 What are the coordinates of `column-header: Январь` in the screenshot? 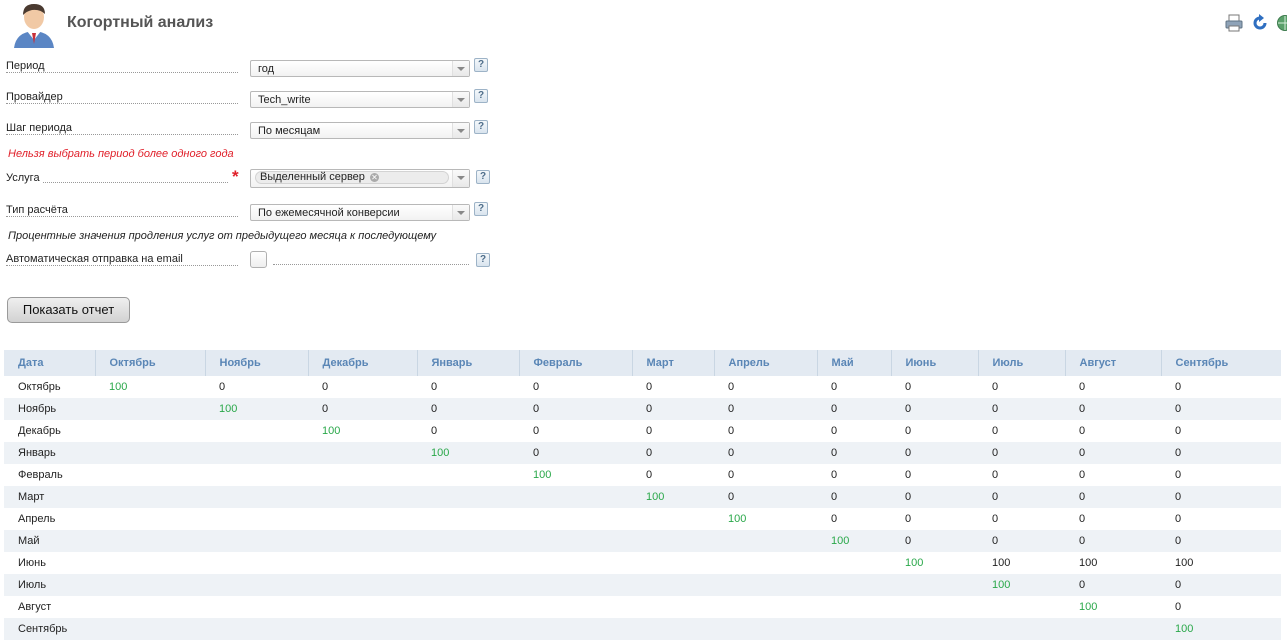 It's located at (468, 363).